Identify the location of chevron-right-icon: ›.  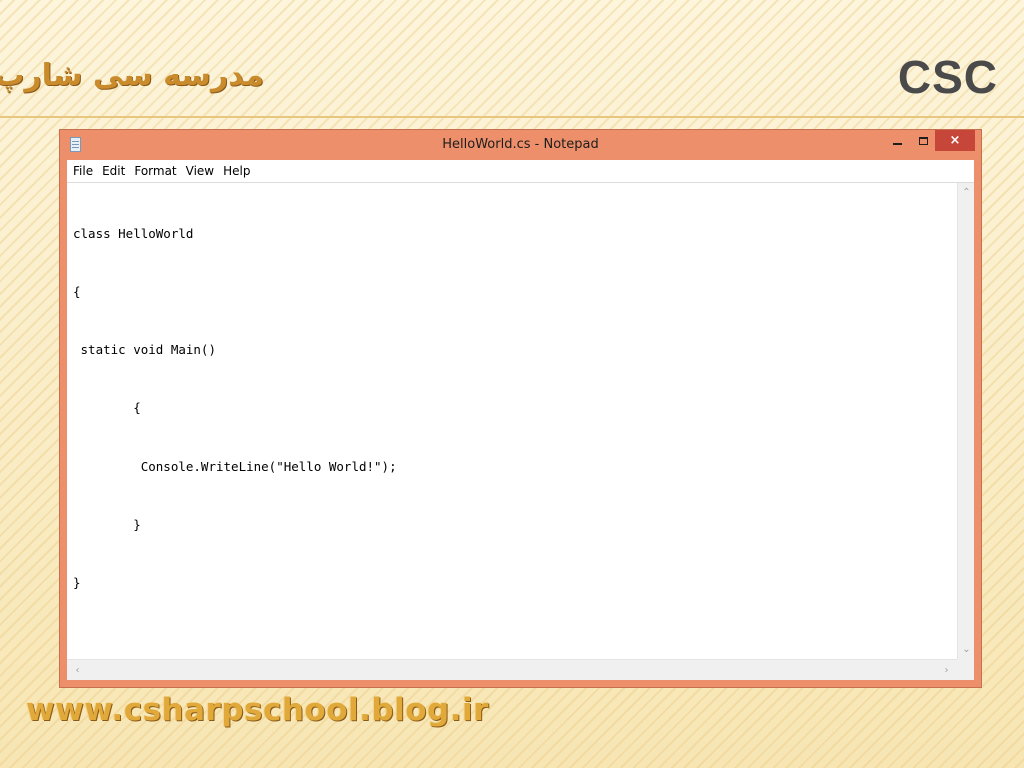
(946, 670).